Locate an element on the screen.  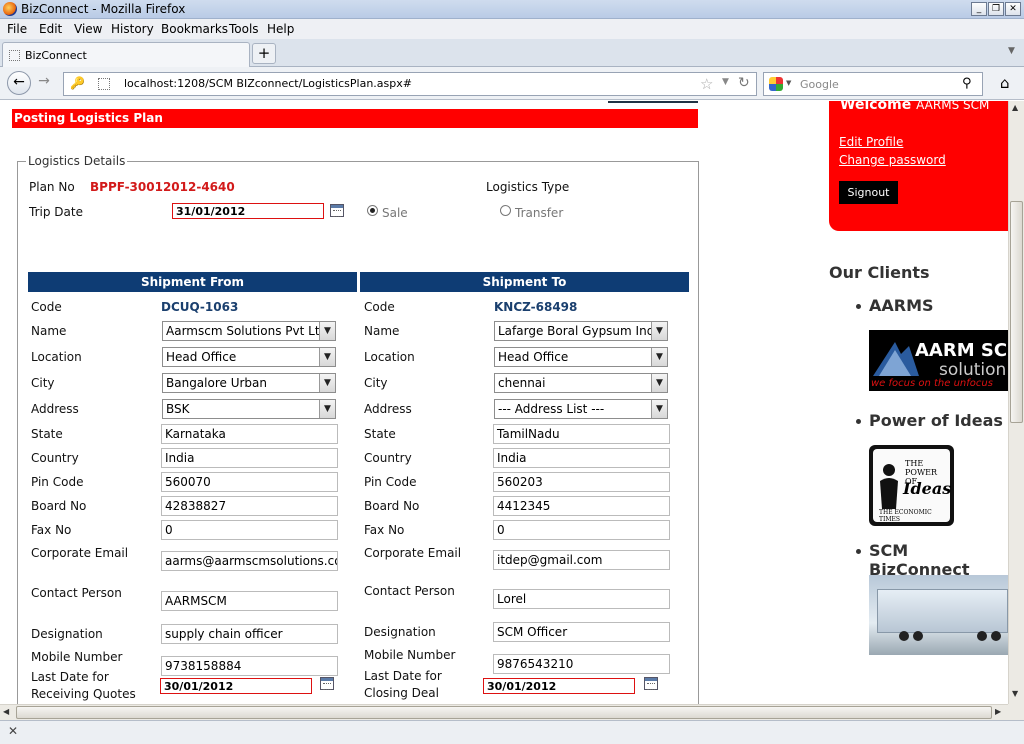
identity-icon: 🔑 is located at coordinates (77, 83).